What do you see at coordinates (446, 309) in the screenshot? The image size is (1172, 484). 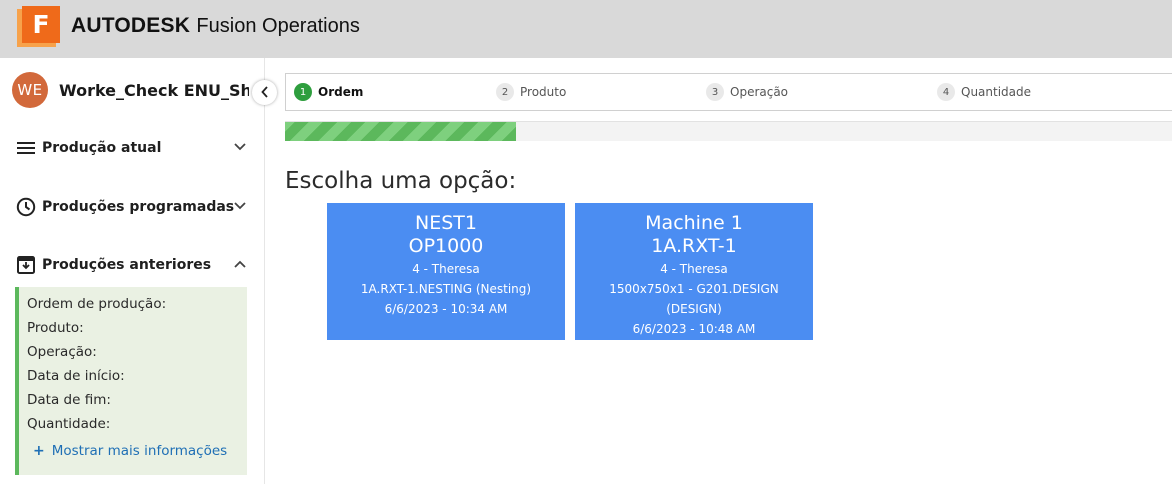 I see `option-datetime: 6/6/2023 - 10:34 AM` at bounding box center [446, 309].